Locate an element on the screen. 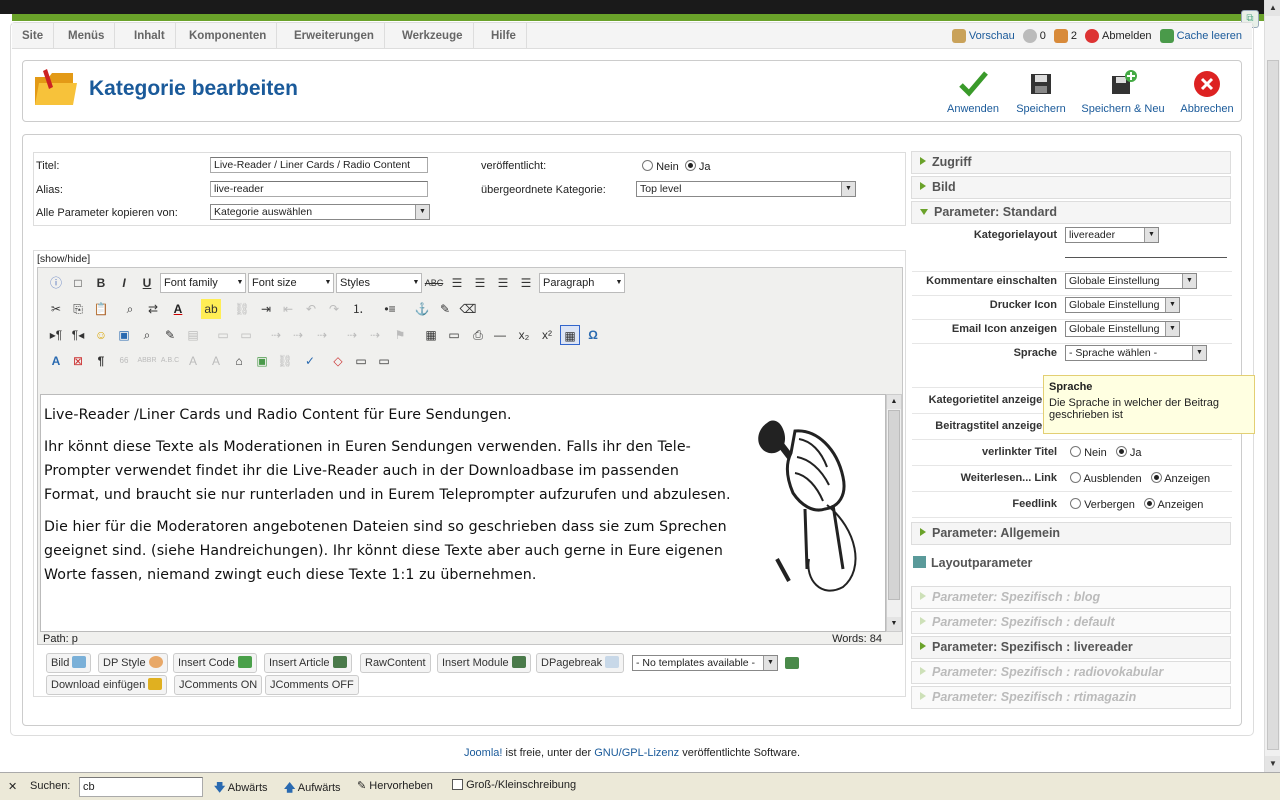 The image size is (1280, 800). cell-props-icon: ▭ is located at coordinates (246, 335).